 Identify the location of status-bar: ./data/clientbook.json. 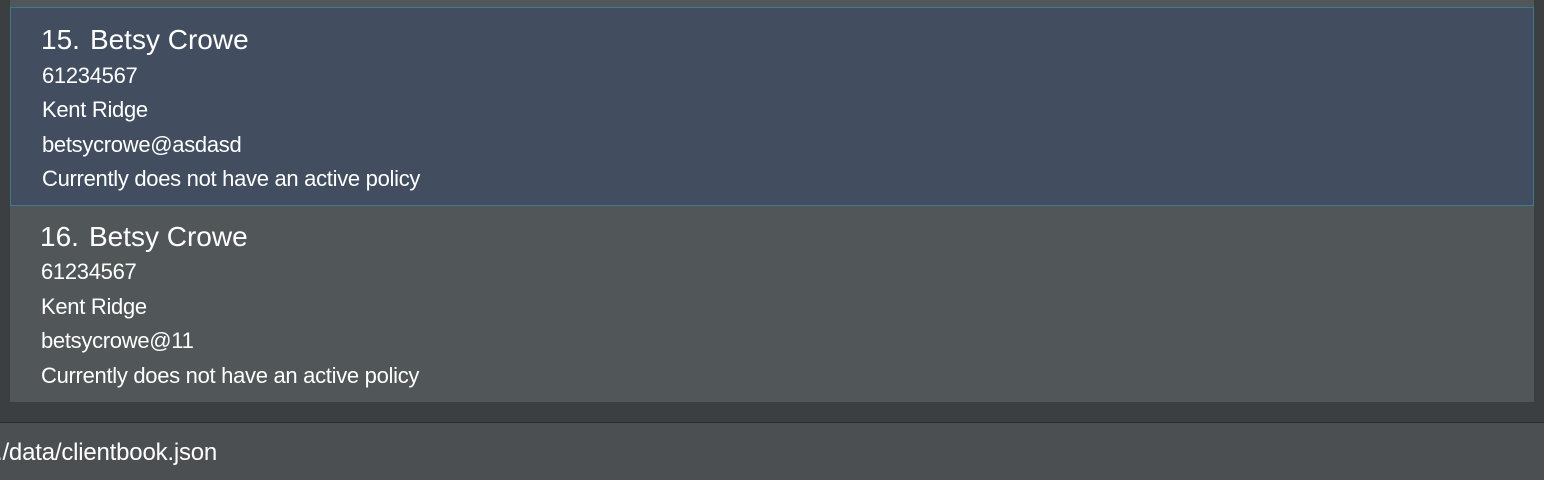
(772, 451).